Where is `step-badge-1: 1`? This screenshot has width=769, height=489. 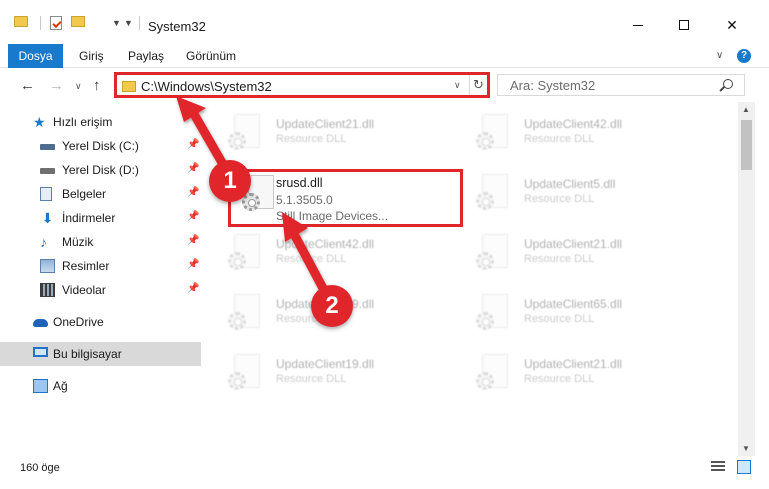 step-badge-1: 1 is located at coordinates (230, 181).